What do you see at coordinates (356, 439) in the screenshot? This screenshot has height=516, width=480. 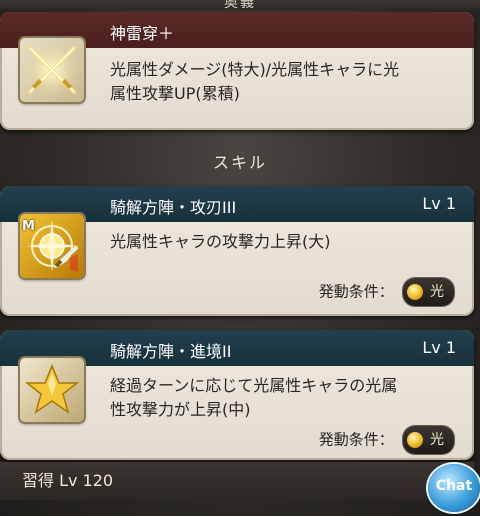 I see `skill-2-condition-label: 発動条件：` at bounding box center [356, 439].